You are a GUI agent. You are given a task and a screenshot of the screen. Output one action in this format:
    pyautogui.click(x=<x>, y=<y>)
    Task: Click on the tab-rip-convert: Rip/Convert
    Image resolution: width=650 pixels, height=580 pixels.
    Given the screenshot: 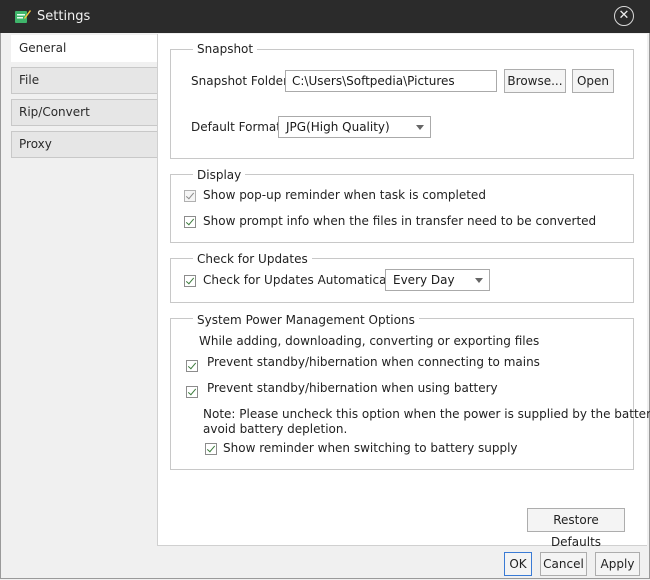 What is the action you would take?
    pyautogui.click(x=84, y=112)
    